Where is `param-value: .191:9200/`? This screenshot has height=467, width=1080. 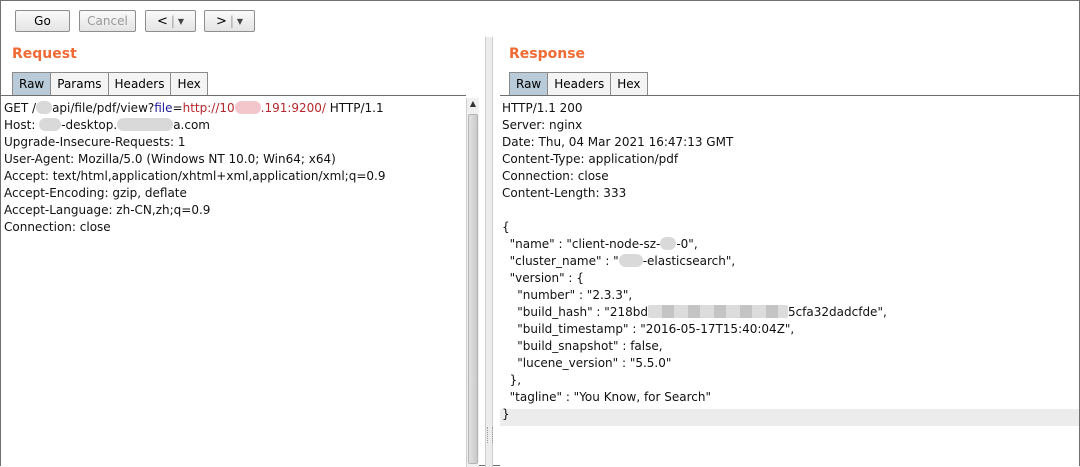
param-value: .191:9200/ is located at coordinates (293, 108).